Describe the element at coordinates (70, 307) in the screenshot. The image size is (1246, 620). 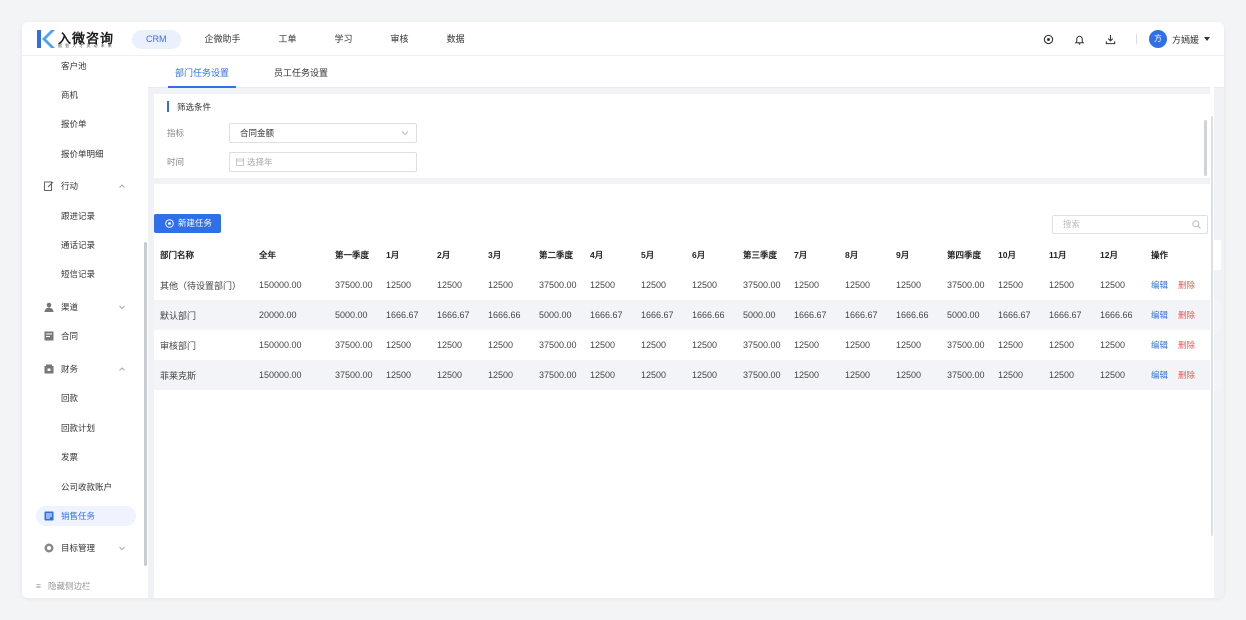
I see `sidebar-group-label: 渠道` at that location.